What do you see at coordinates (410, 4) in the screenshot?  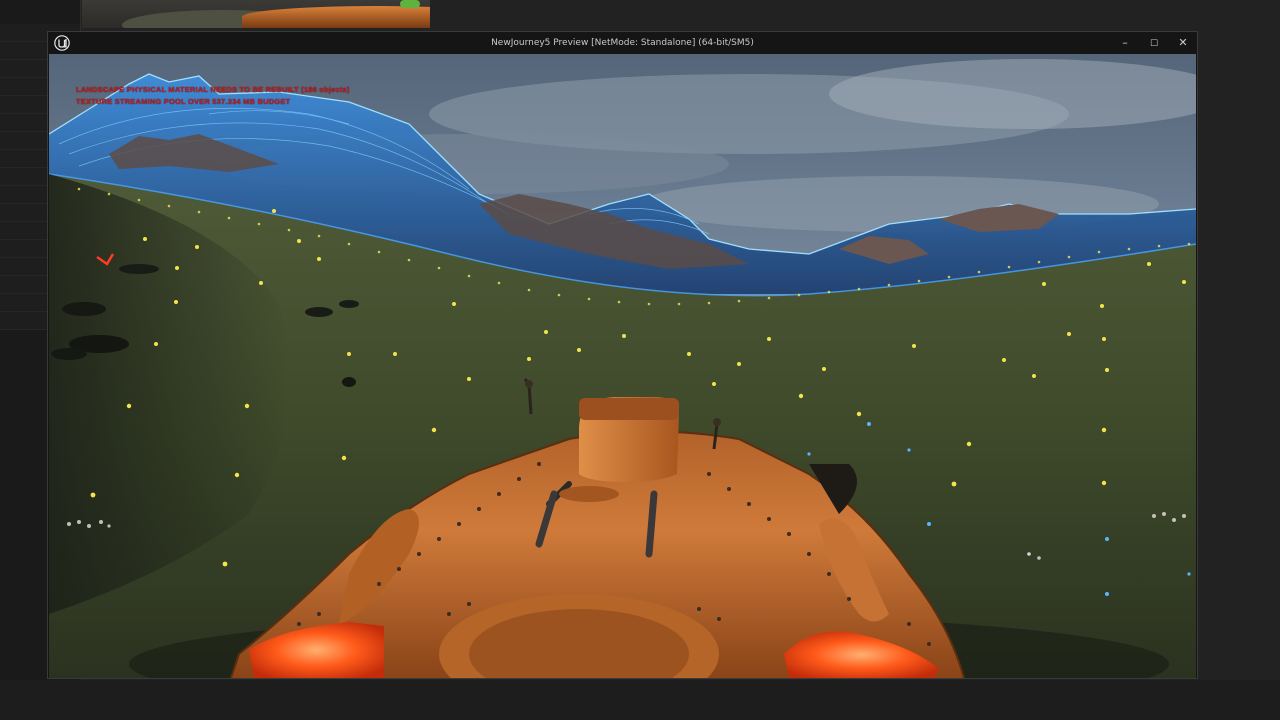 I see `viewport-gizmo` at bounding box center [410, 4].